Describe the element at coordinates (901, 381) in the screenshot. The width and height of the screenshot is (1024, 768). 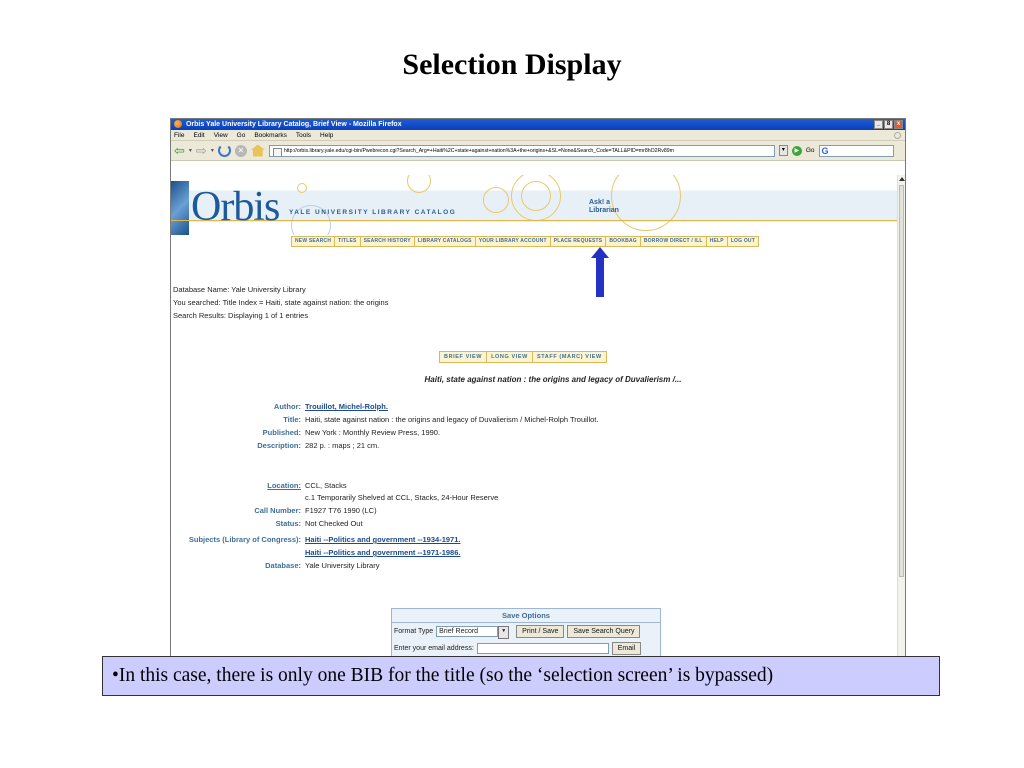
I see `scroll-thumb` at that location.